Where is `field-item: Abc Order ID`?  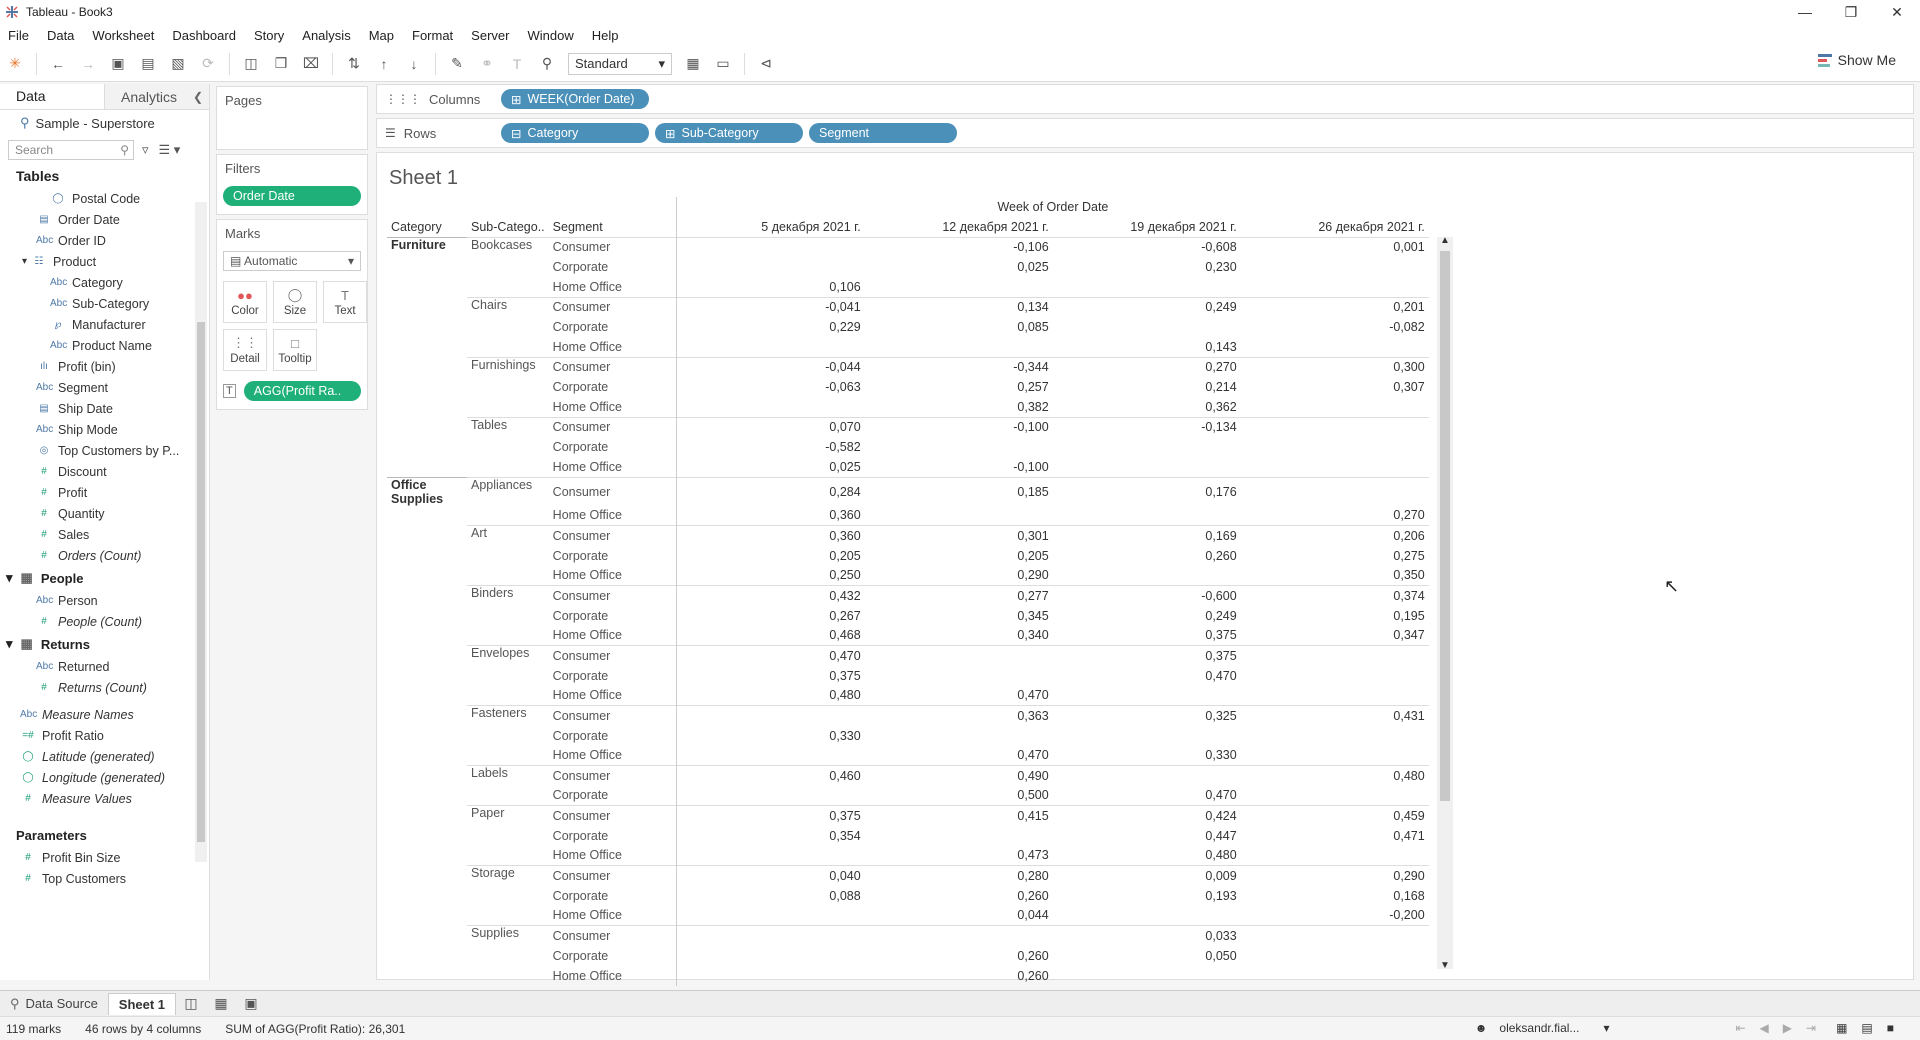
field-item: Abc Order ID is located at coordinates (104, 240).